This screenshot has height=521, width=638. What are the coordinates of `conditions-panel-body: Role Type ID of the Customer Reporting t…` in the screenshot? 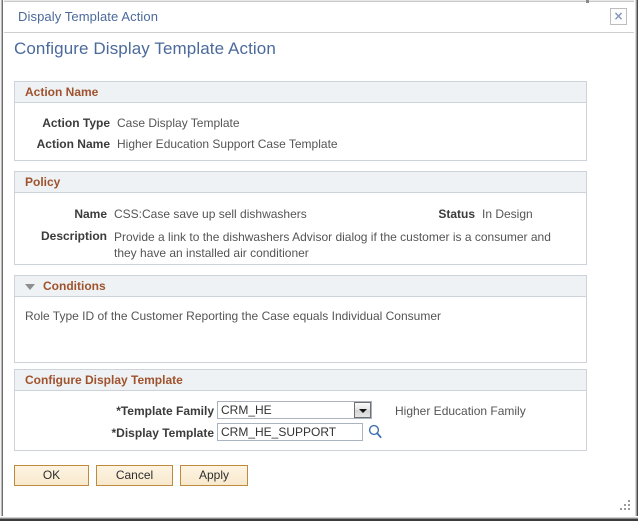 It's located at (300, 329).